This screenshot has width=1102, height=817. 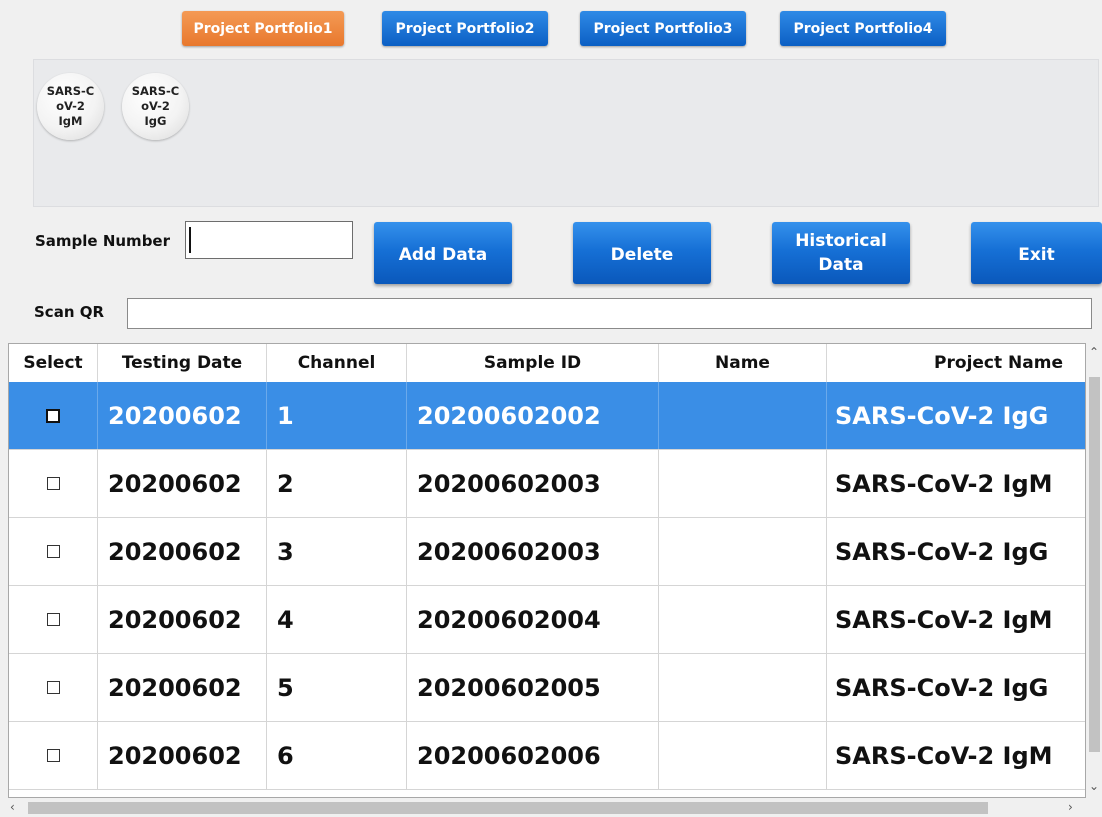 What do you see at coordinates (533, 415) in the screenshot?
I see `sample-id-cell: 20200602002` at bounding box center [533, 415].